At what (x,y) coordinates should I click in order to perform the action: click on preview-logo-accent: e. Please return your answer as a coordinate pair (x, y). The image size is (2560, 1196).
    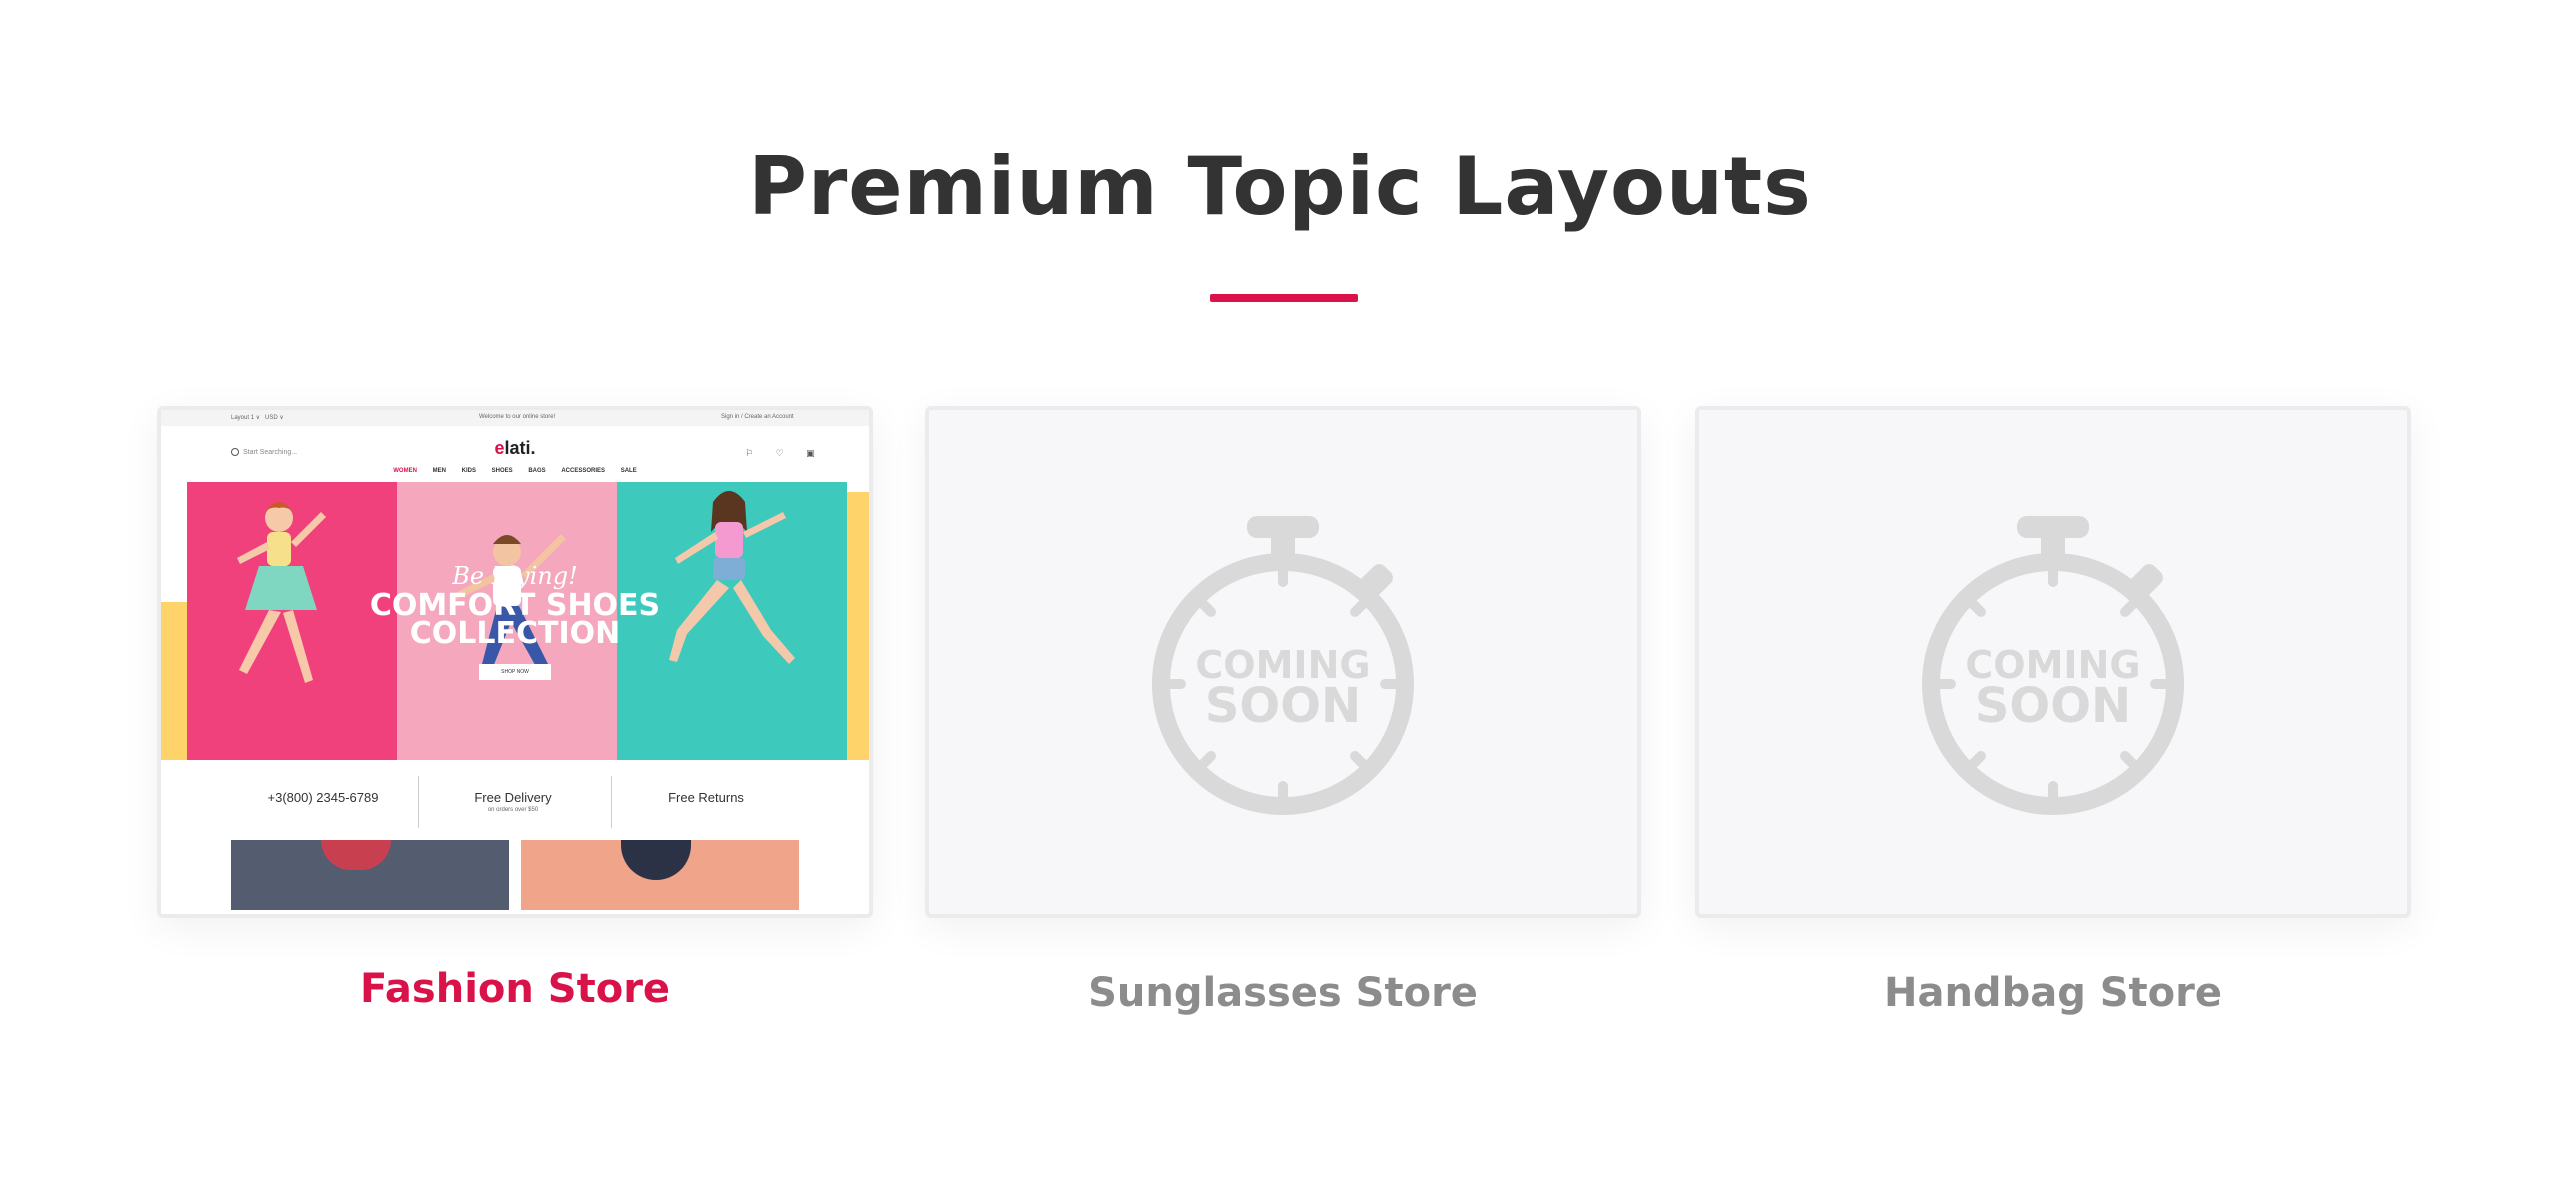
    Looking at the image, I should click on (499, 448).